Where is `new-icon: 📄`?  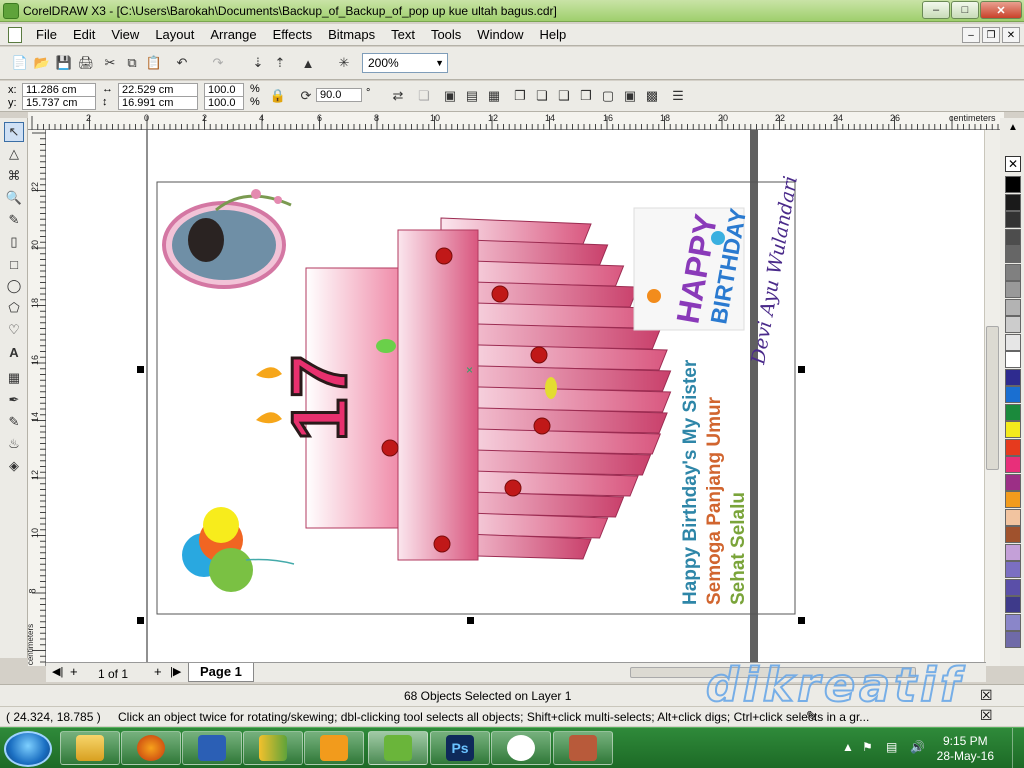
new-icon: 📄 is located at coordinates (20, 63).